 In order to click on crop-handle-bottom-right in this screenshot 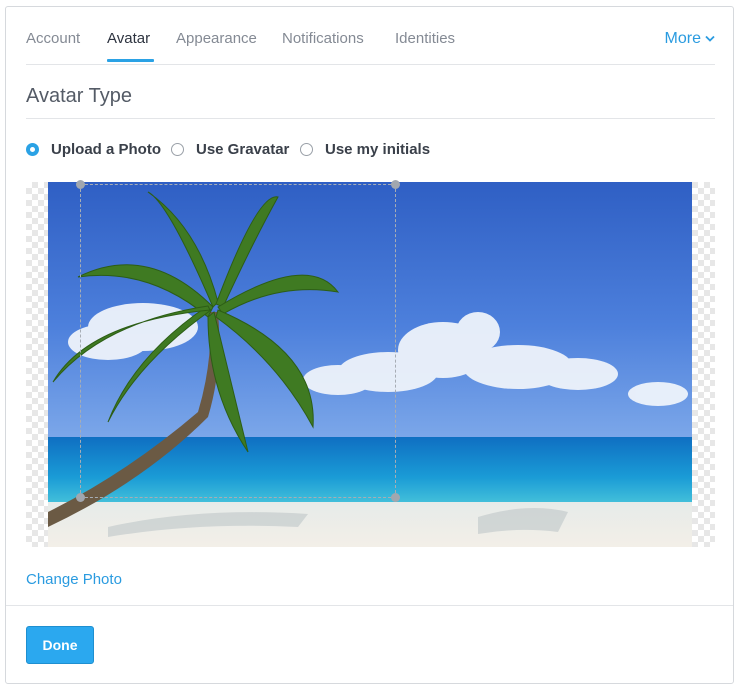, I will do `click(395, 497)`.